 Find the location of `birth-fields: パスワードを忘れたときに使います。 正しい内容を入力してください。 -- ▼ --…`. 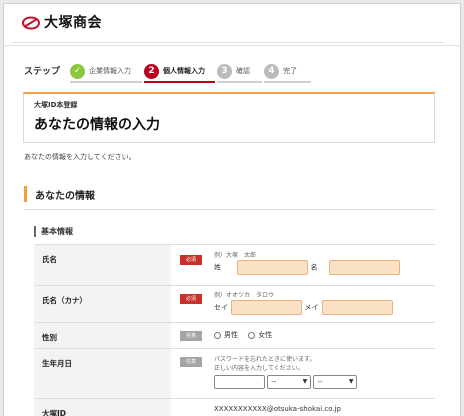

birth-fields: パスワードを忘れたときに使います。 正しい内容を入力してください。 -- ▼ --… is located at coordinates (286, 371).